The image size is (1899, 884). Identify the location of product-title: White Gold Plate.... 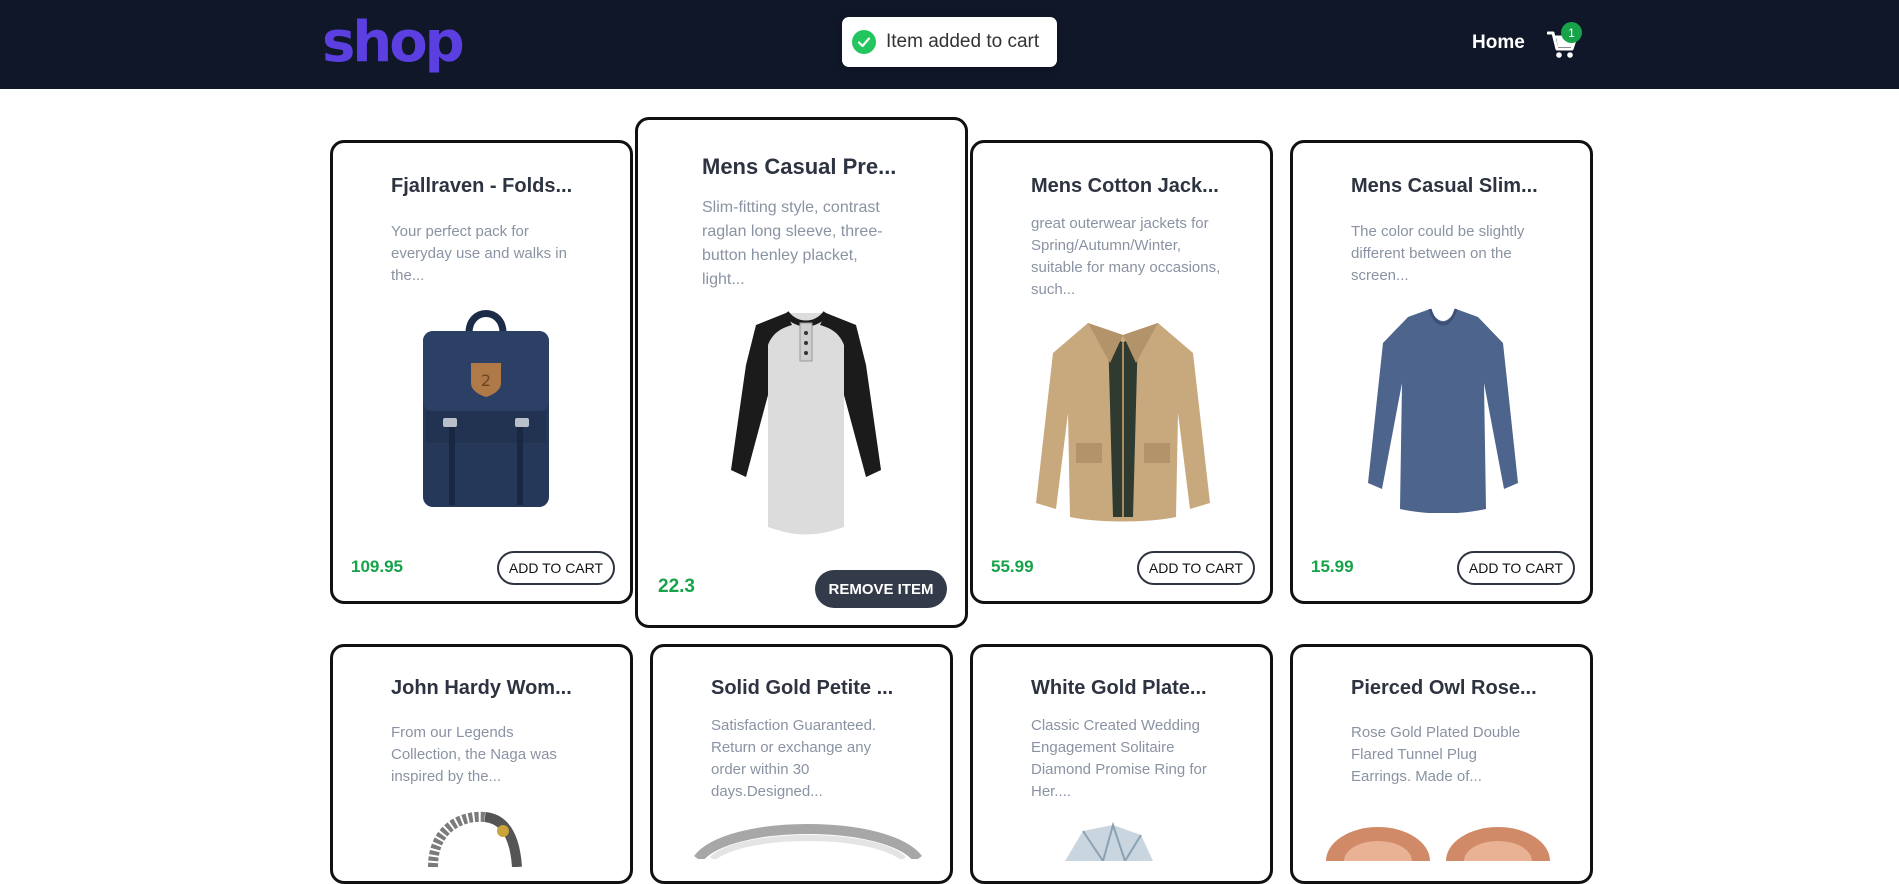
(1119, 688).